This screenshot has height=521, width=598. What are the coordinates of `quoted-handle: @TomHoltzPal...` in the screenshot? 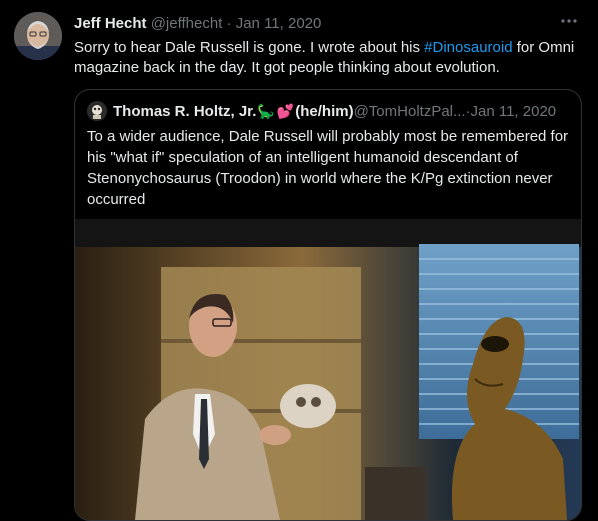 It's located at (410, 111).